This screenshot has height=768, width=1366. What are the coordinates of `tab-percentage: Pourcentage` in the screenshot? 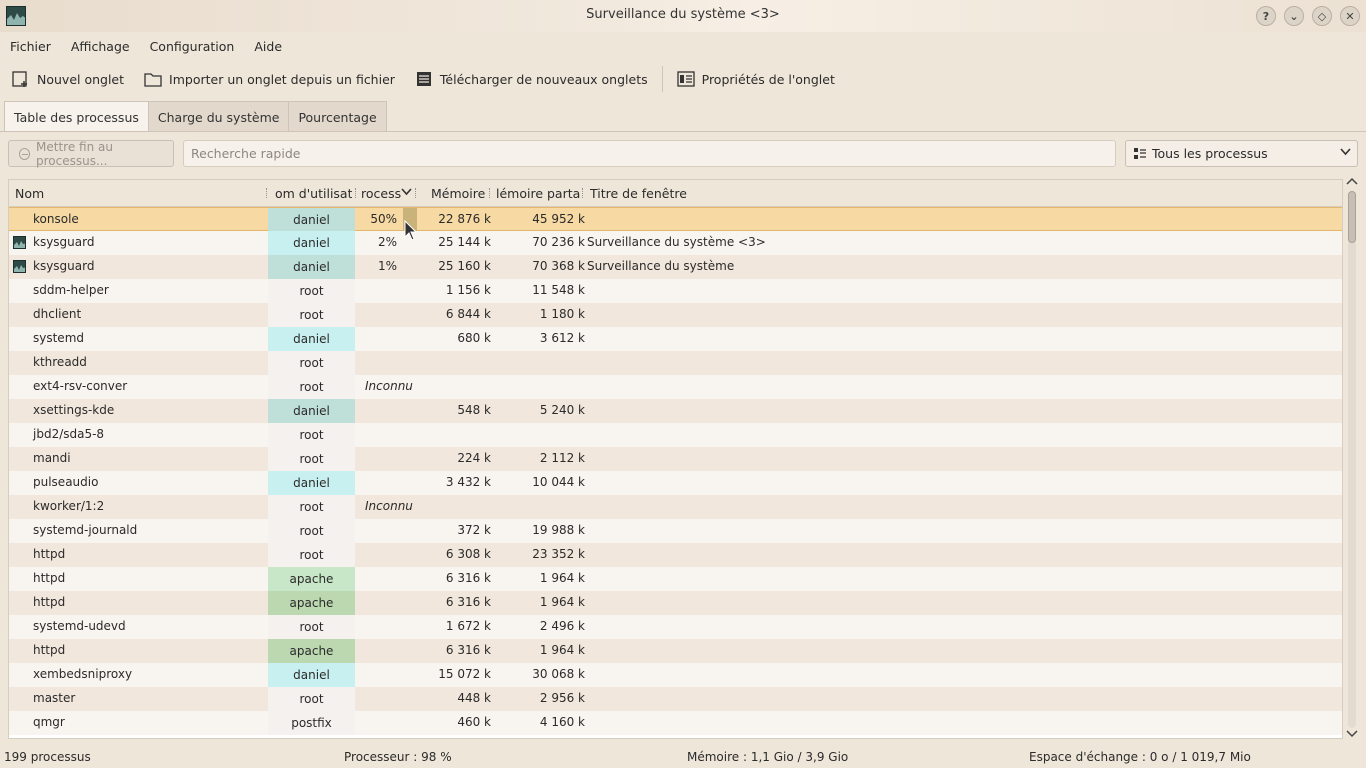 It's located at (337, 116).